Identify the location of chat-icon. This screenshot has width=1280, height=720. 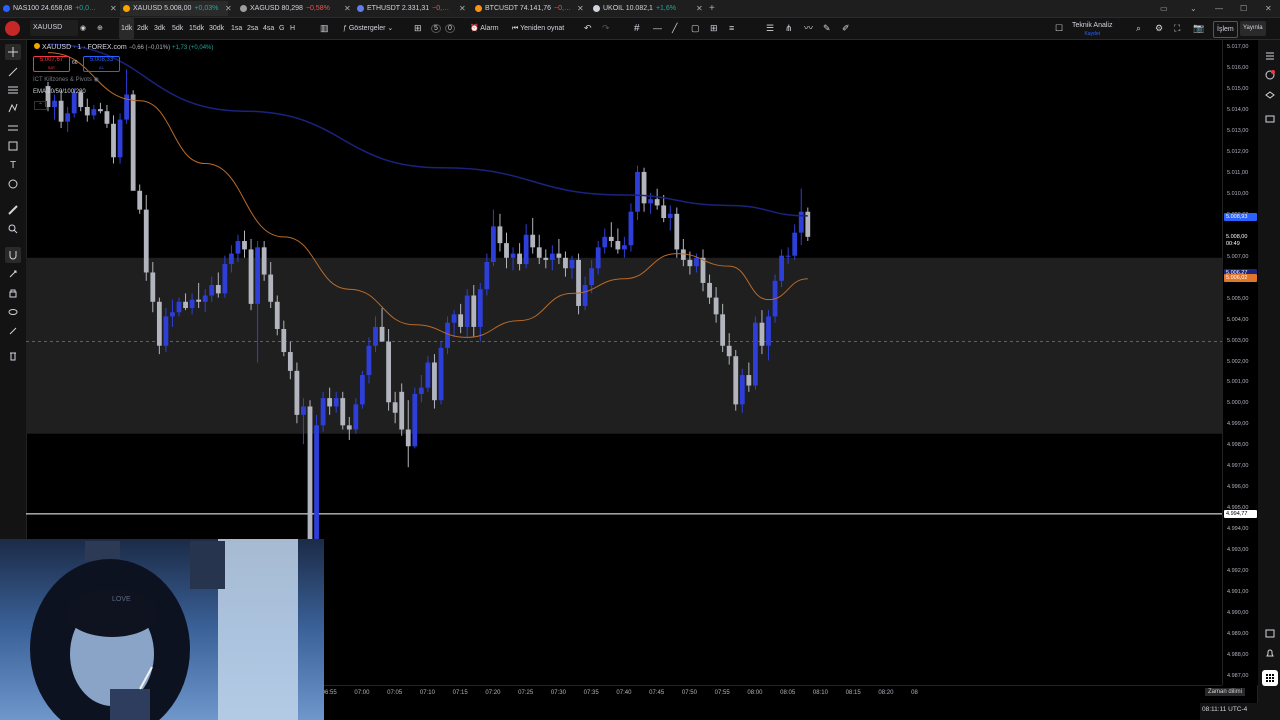
(1270, 120).